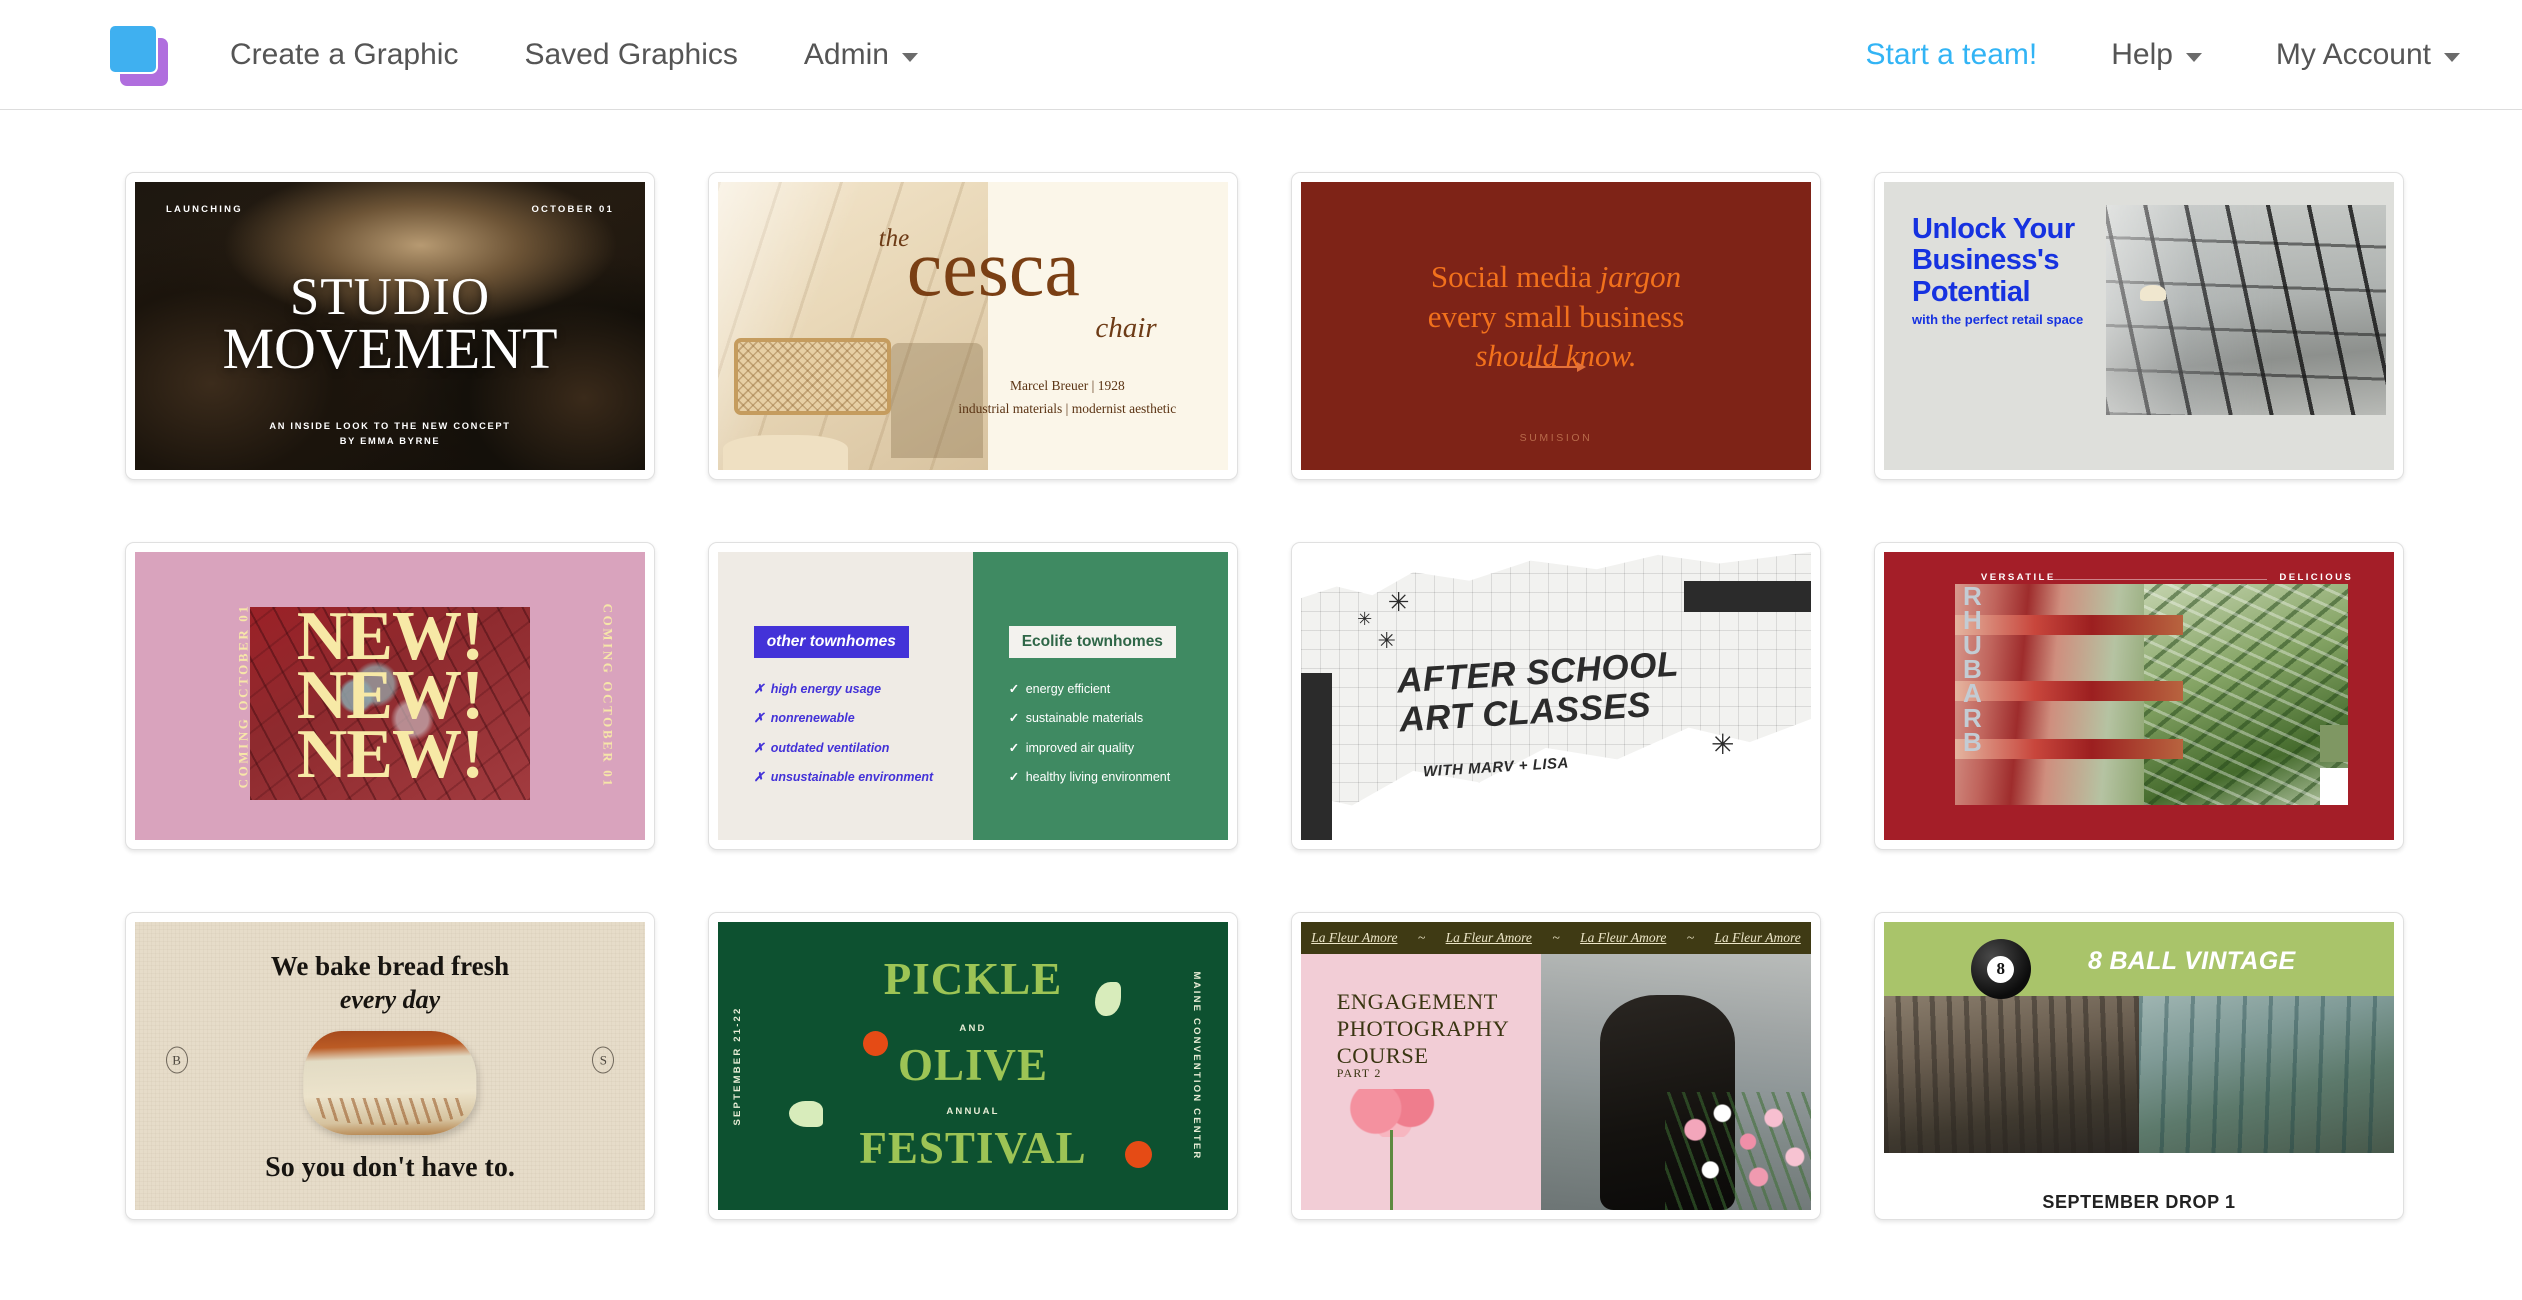 This screenshot has width=2522, height=1300. I want to click on nav-item-saved-graphics: Saved Graphics, so click(630, 54).